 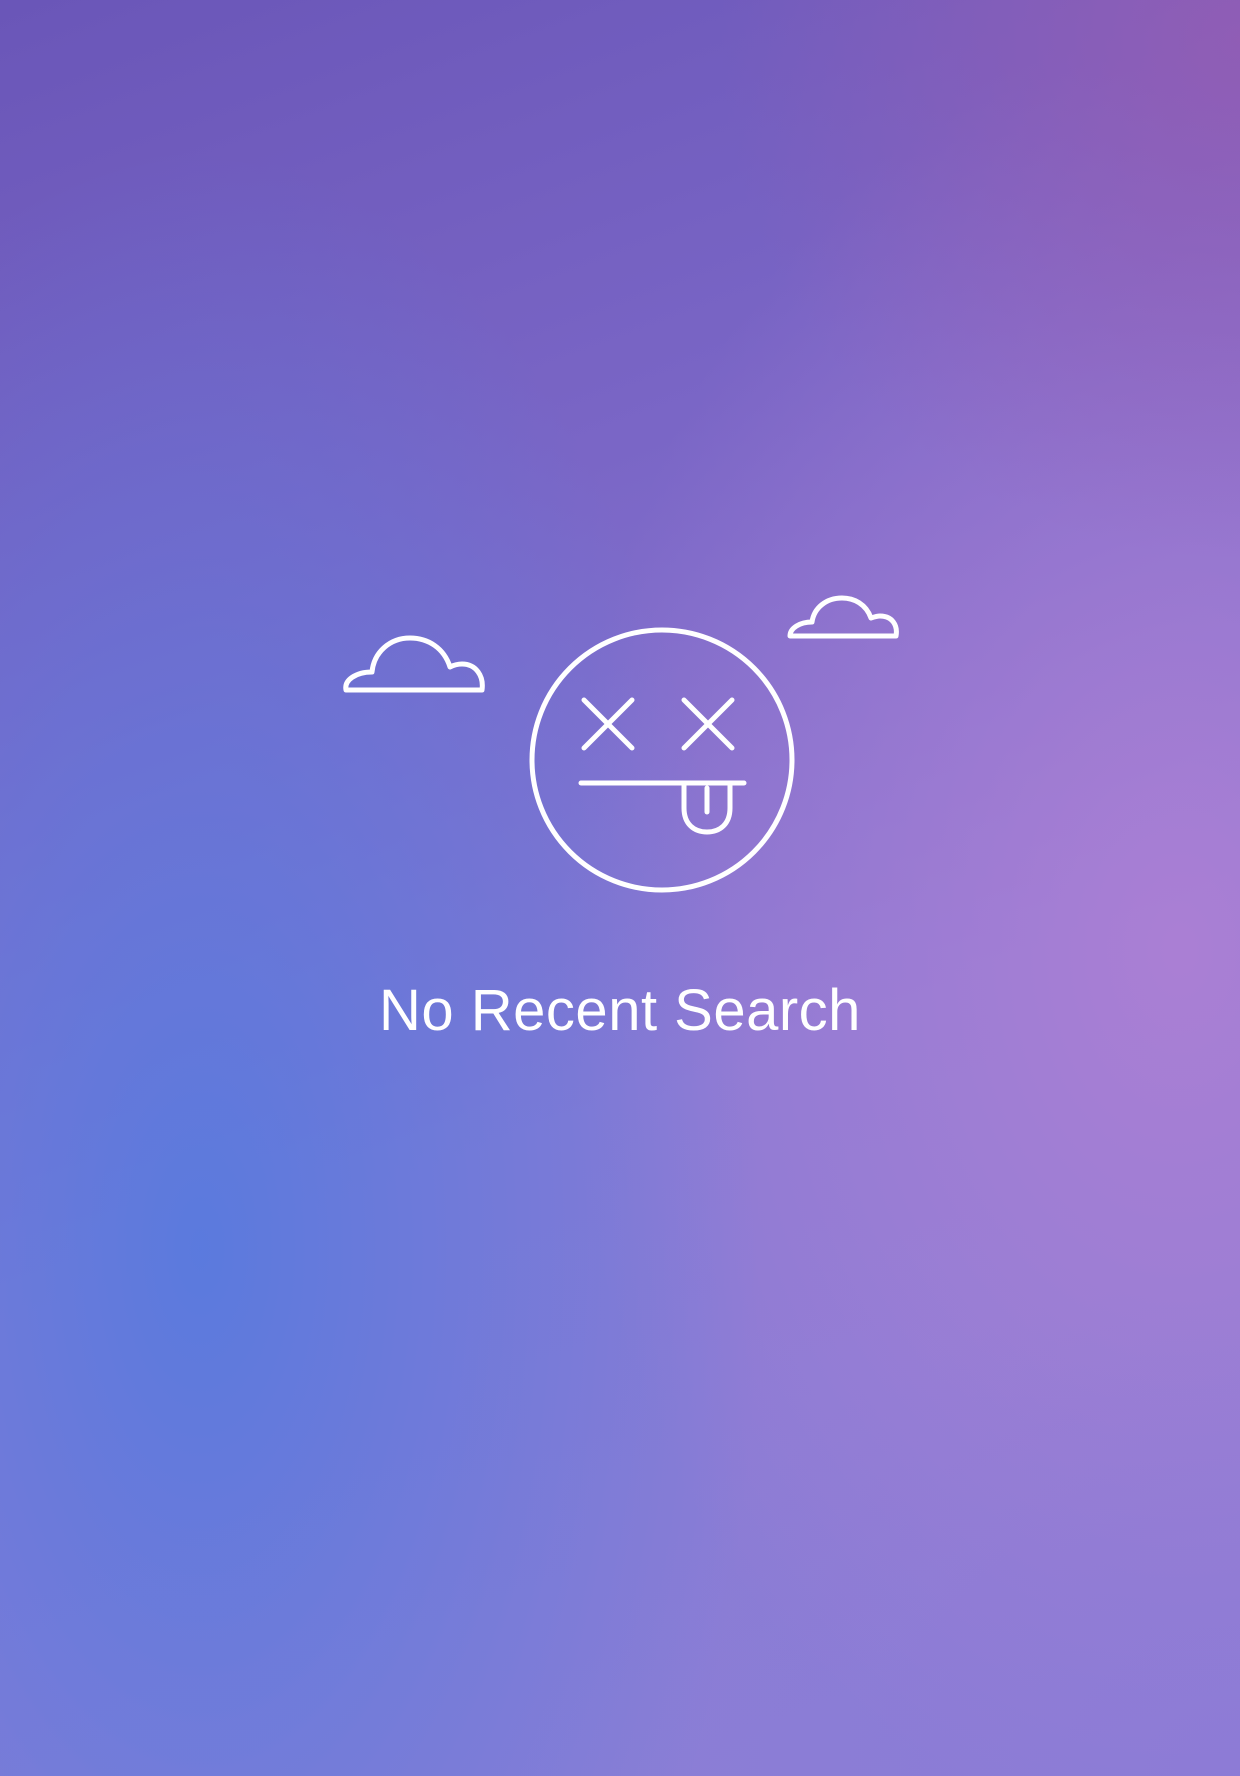 I want to click on empty-state-illustration, so click(x=620, y=740).